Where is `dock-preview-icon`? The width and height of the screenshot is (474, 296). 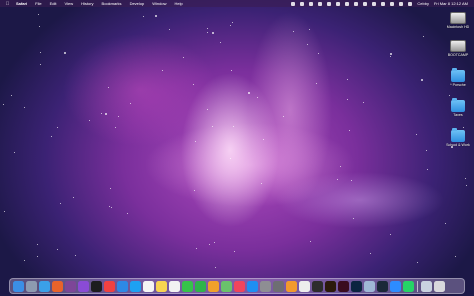
dock-preview-icon is located at coordinates (369, 286).